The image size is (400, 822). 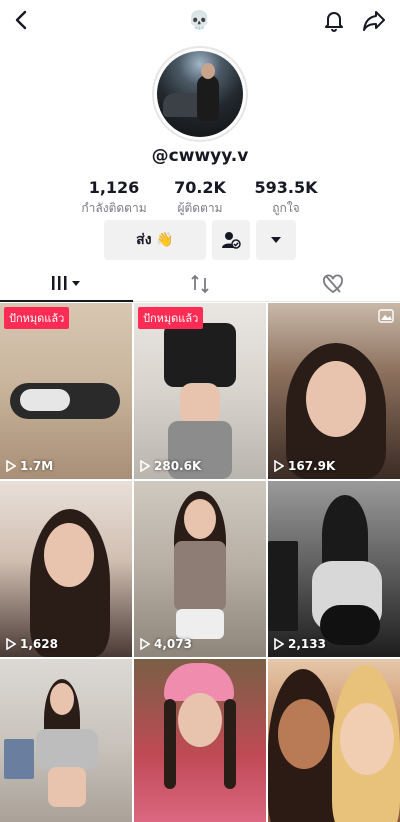 I want to click on stat-label: ผู้ติดตาม, so click(x=200, y=208).